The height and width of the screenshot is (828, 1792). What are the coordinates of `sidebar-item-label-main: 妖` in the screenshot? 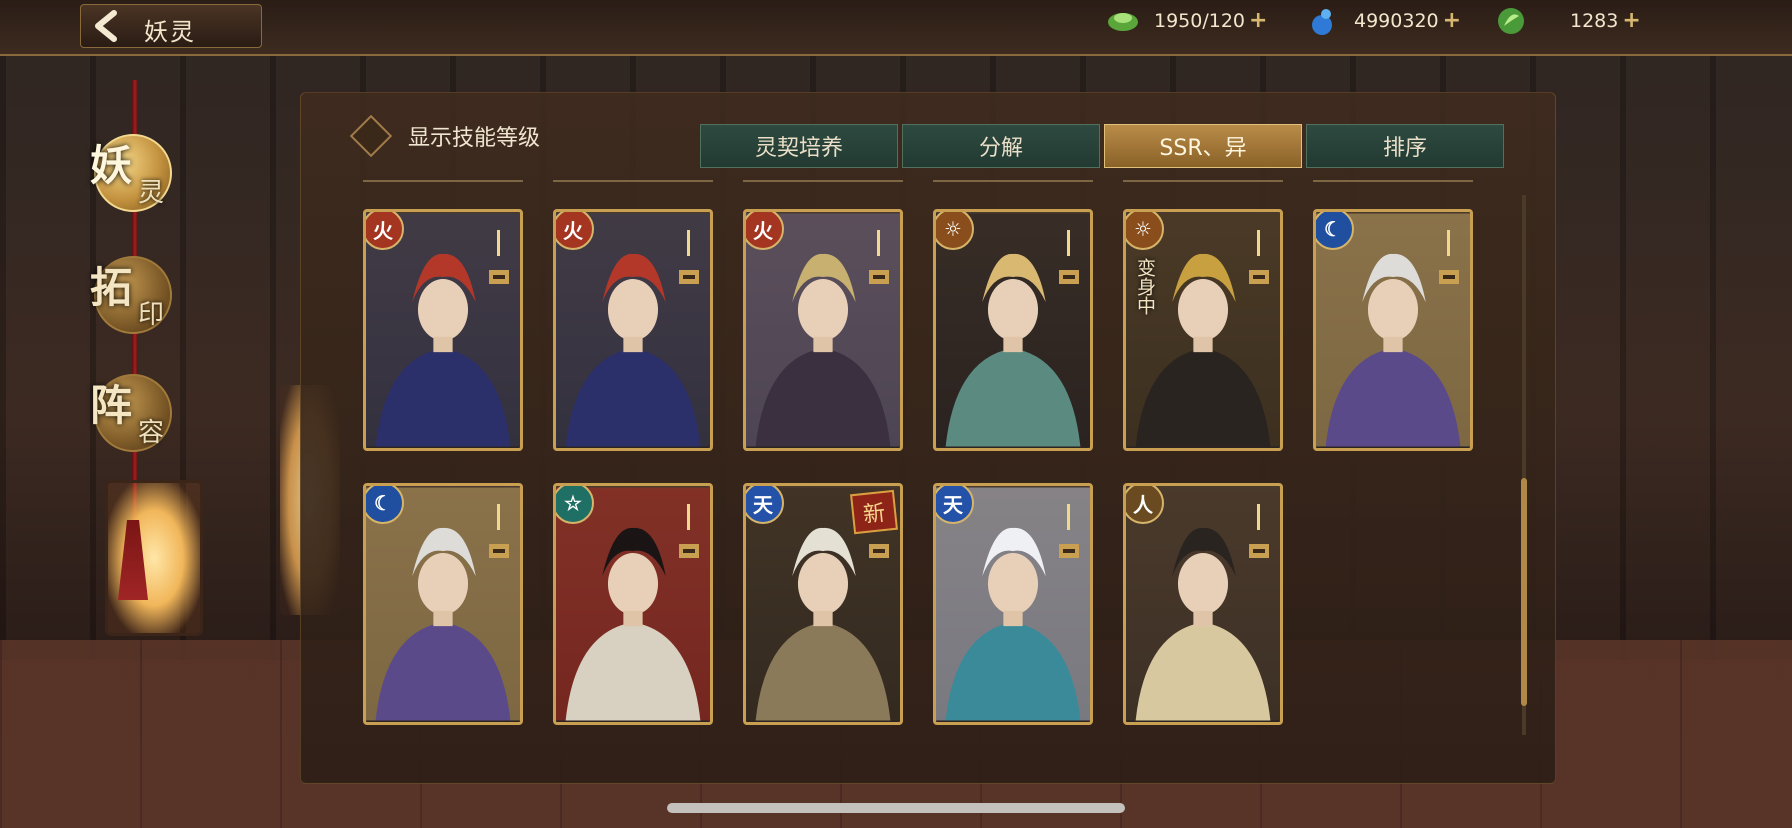 It's located at (111, 165).